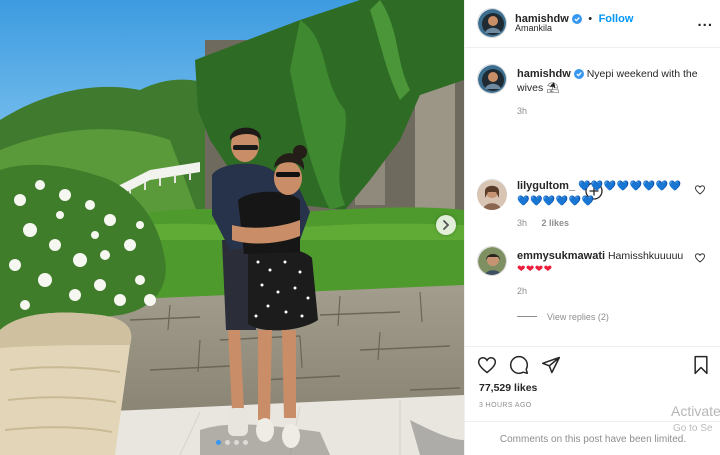 This screenshot has height=455, width=720. What do you see at coordinates (505, 405) in the screenshot?
I see `post-timestamp: 3 HOURS AGO` at bounding box center [505, 405].